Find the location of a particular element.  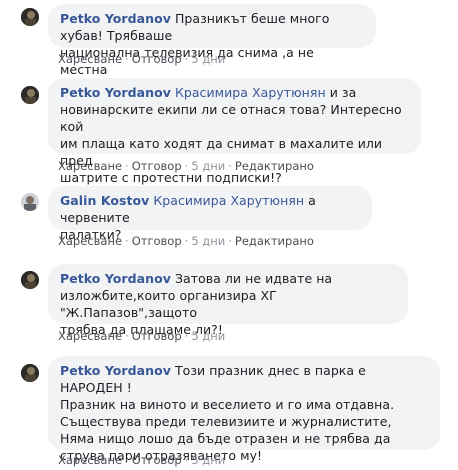

comment-text: Затова ли не идвате на is located at coordinates (253, 278).